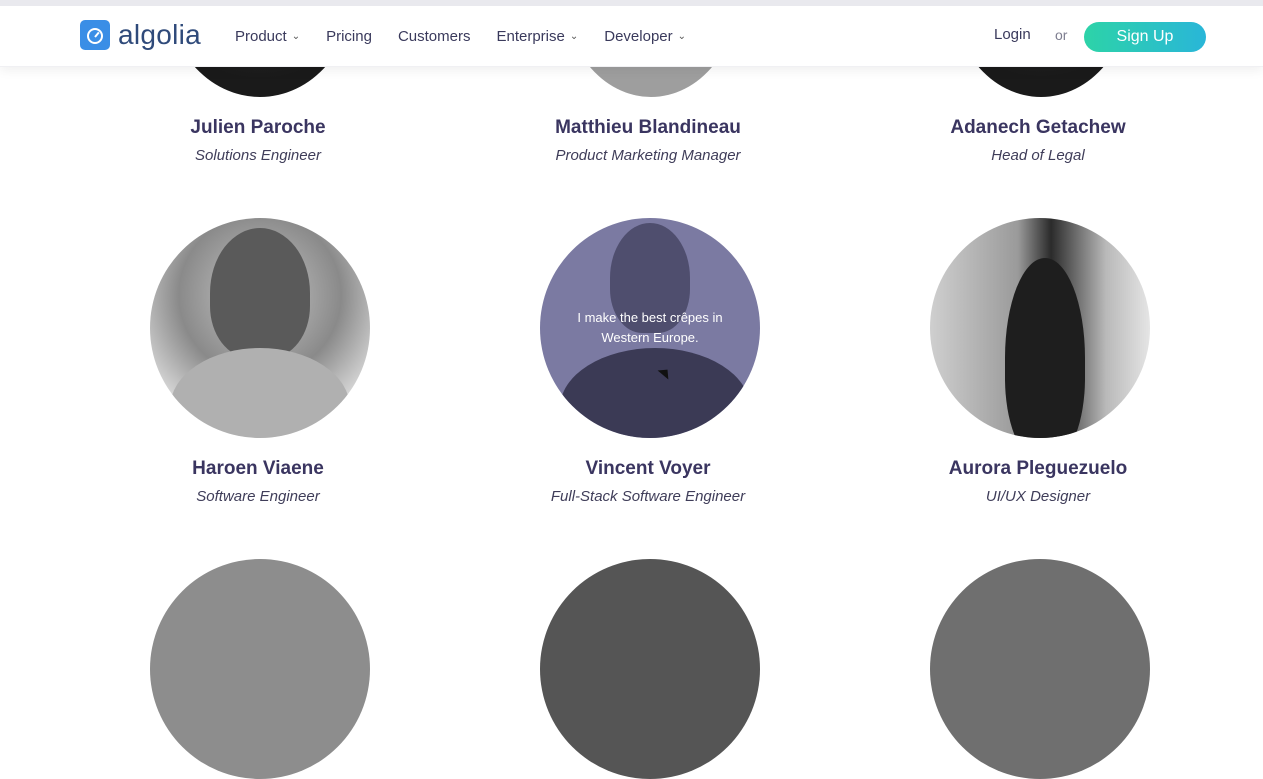 The height and width of the screenshot is (779, 1263). What do you see at coordinates (260, 393) in the screenshot?
I see `portrait-shoulders` at bounding box center [260, 393].